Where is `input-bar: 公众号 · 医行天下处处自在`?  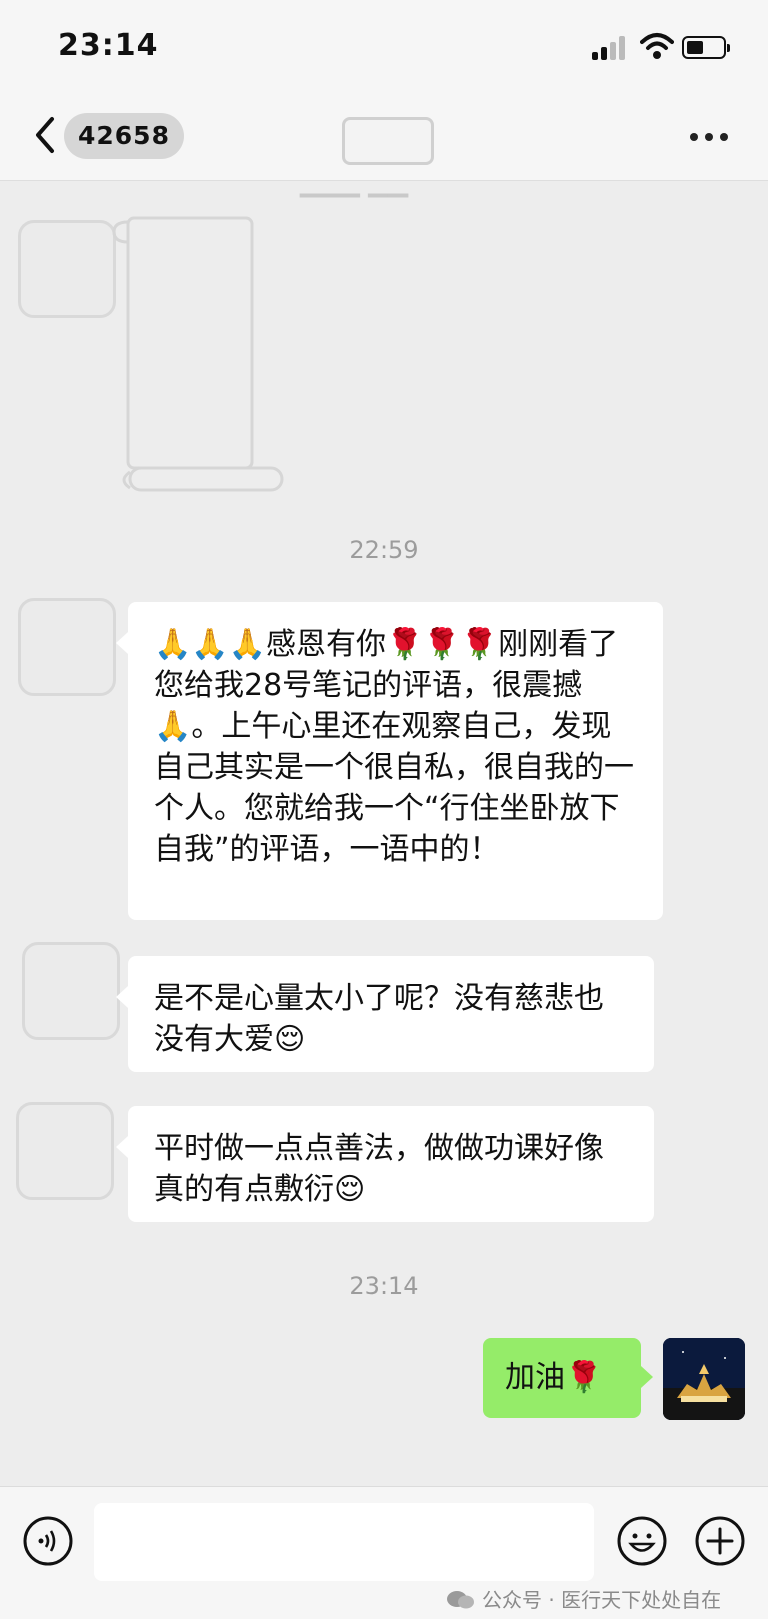
input-bar: 公众号 · 医行天下处处自在 is located at coordinates (384, 1552).